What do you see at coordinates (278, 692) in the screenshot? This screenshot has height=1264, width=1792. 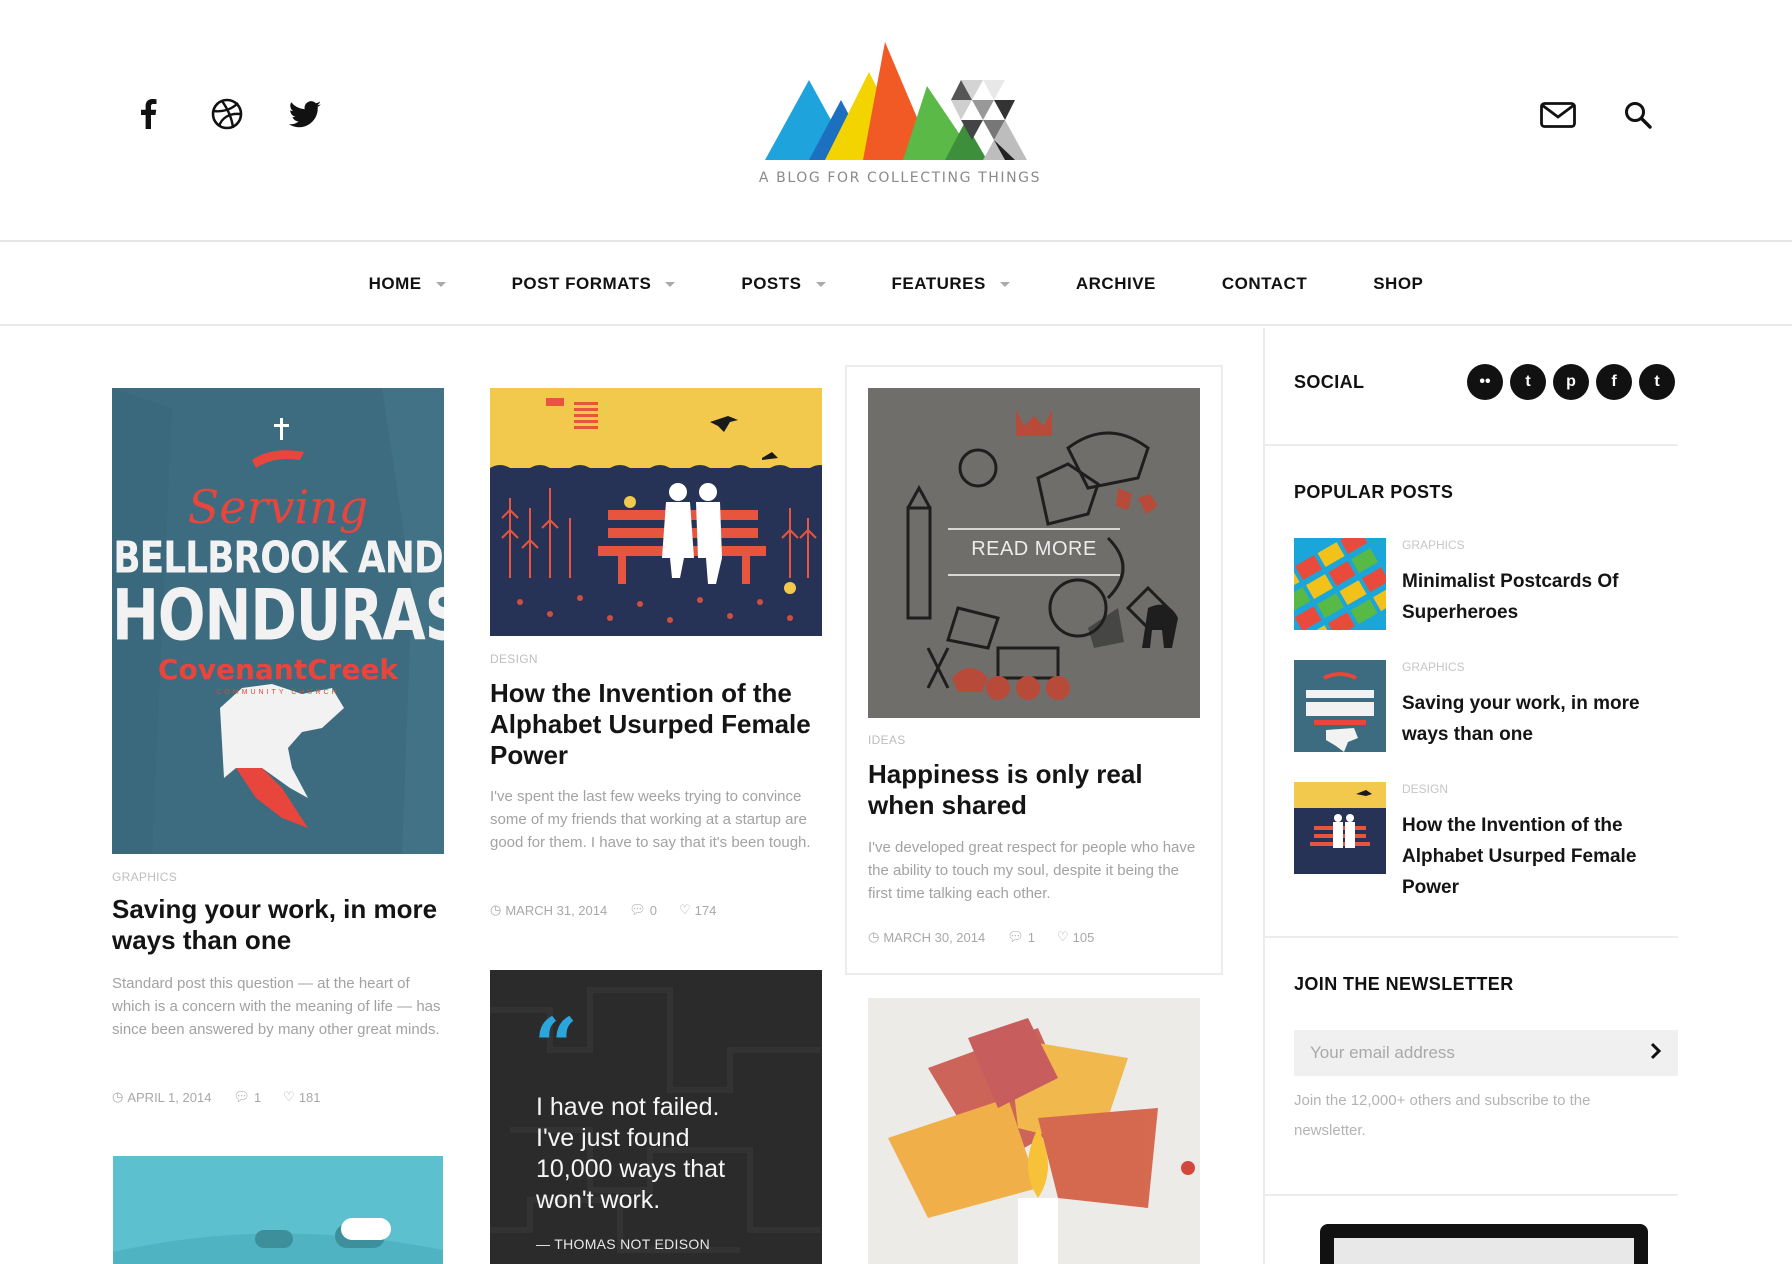 I see `tshirt-text-line4: COMMUNITY CHURCH` at bounding box center [278, 692].